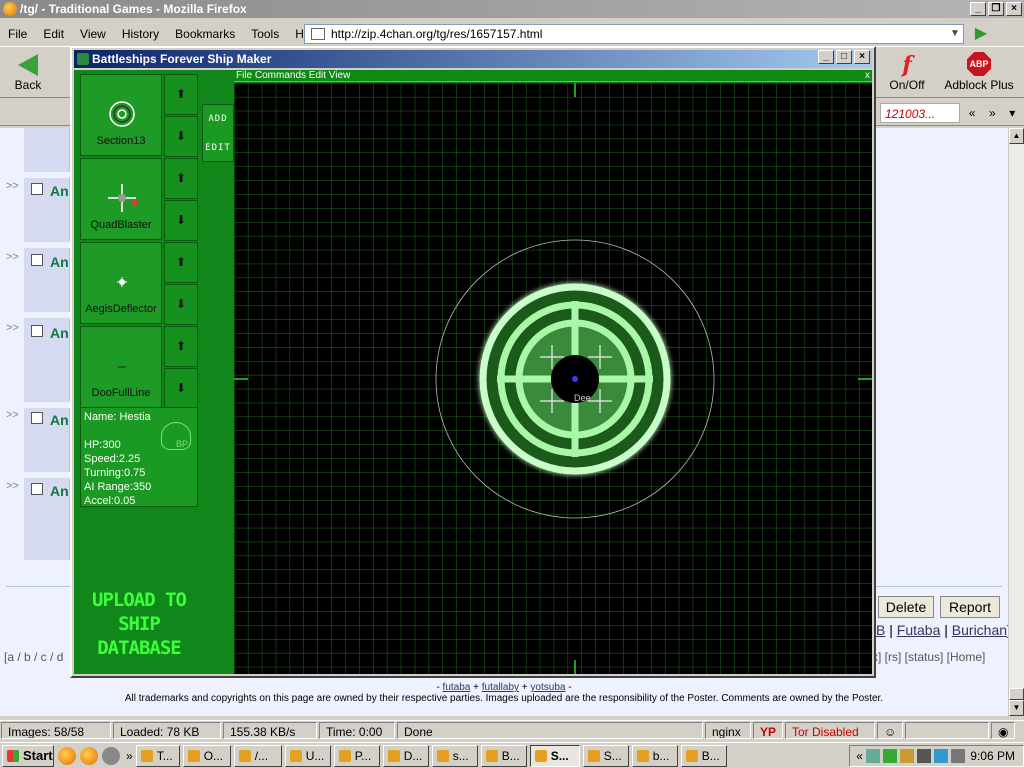  Describe the element at coordinates (996, 9) in the screenshot. I see `restore-button: ❐` at that location.